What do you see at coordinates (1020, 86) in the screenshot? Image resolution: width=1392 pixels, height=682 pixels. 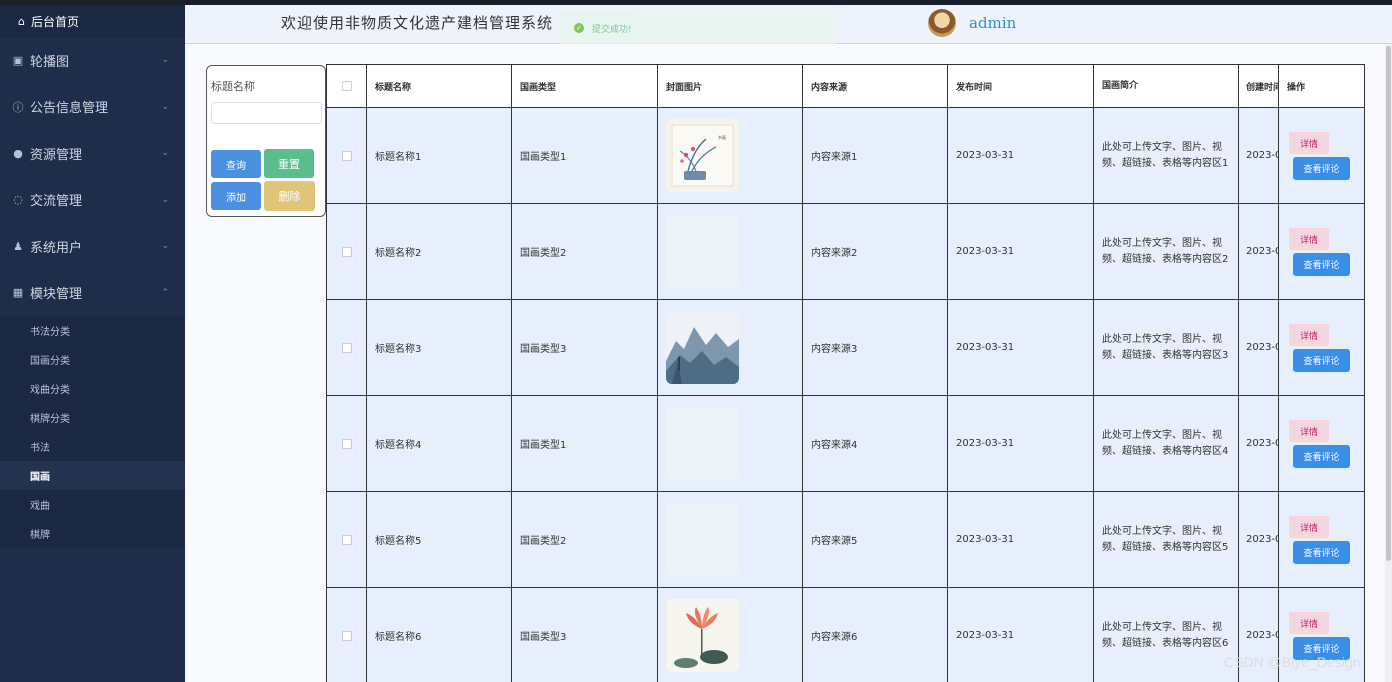 I see `column-header: 发布时间` at bounding box center [1020, 86].